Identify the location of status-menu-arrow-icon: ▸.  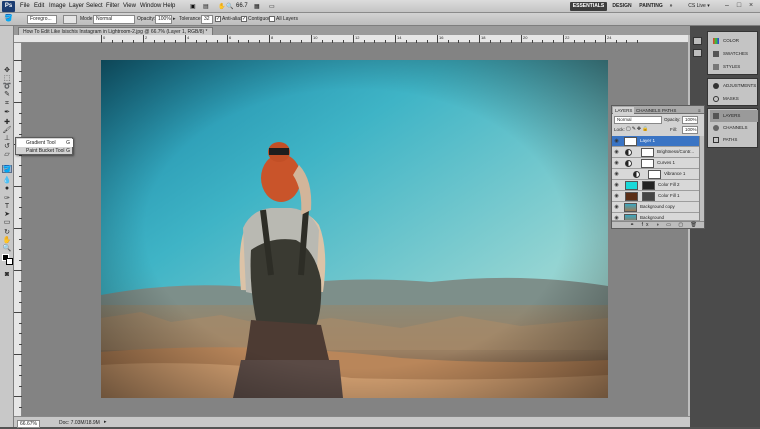
(105, 422).